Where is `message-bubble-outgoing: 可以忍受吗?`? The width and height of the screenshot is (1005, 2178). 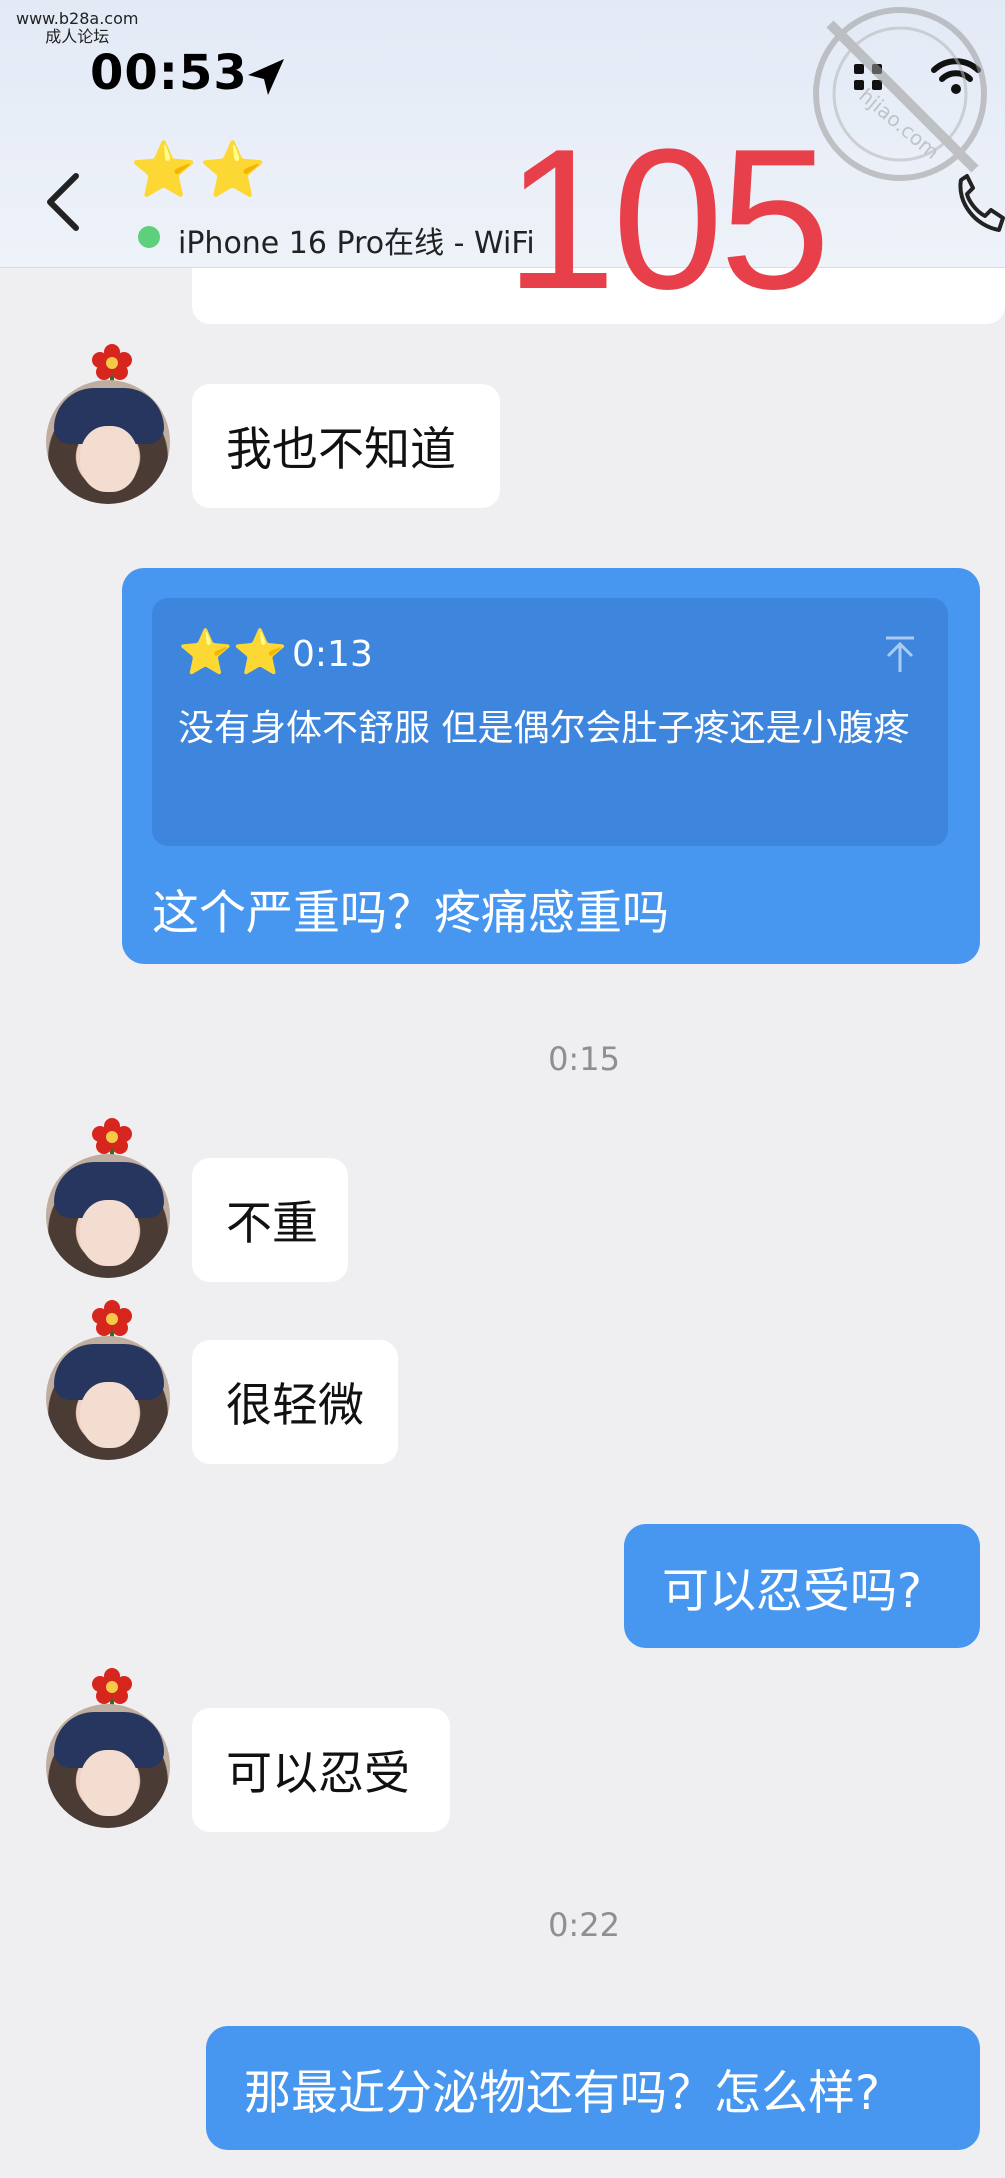
message-bubble-outgoing: 可以忍受吗? is located at coordinates (802, 1586).